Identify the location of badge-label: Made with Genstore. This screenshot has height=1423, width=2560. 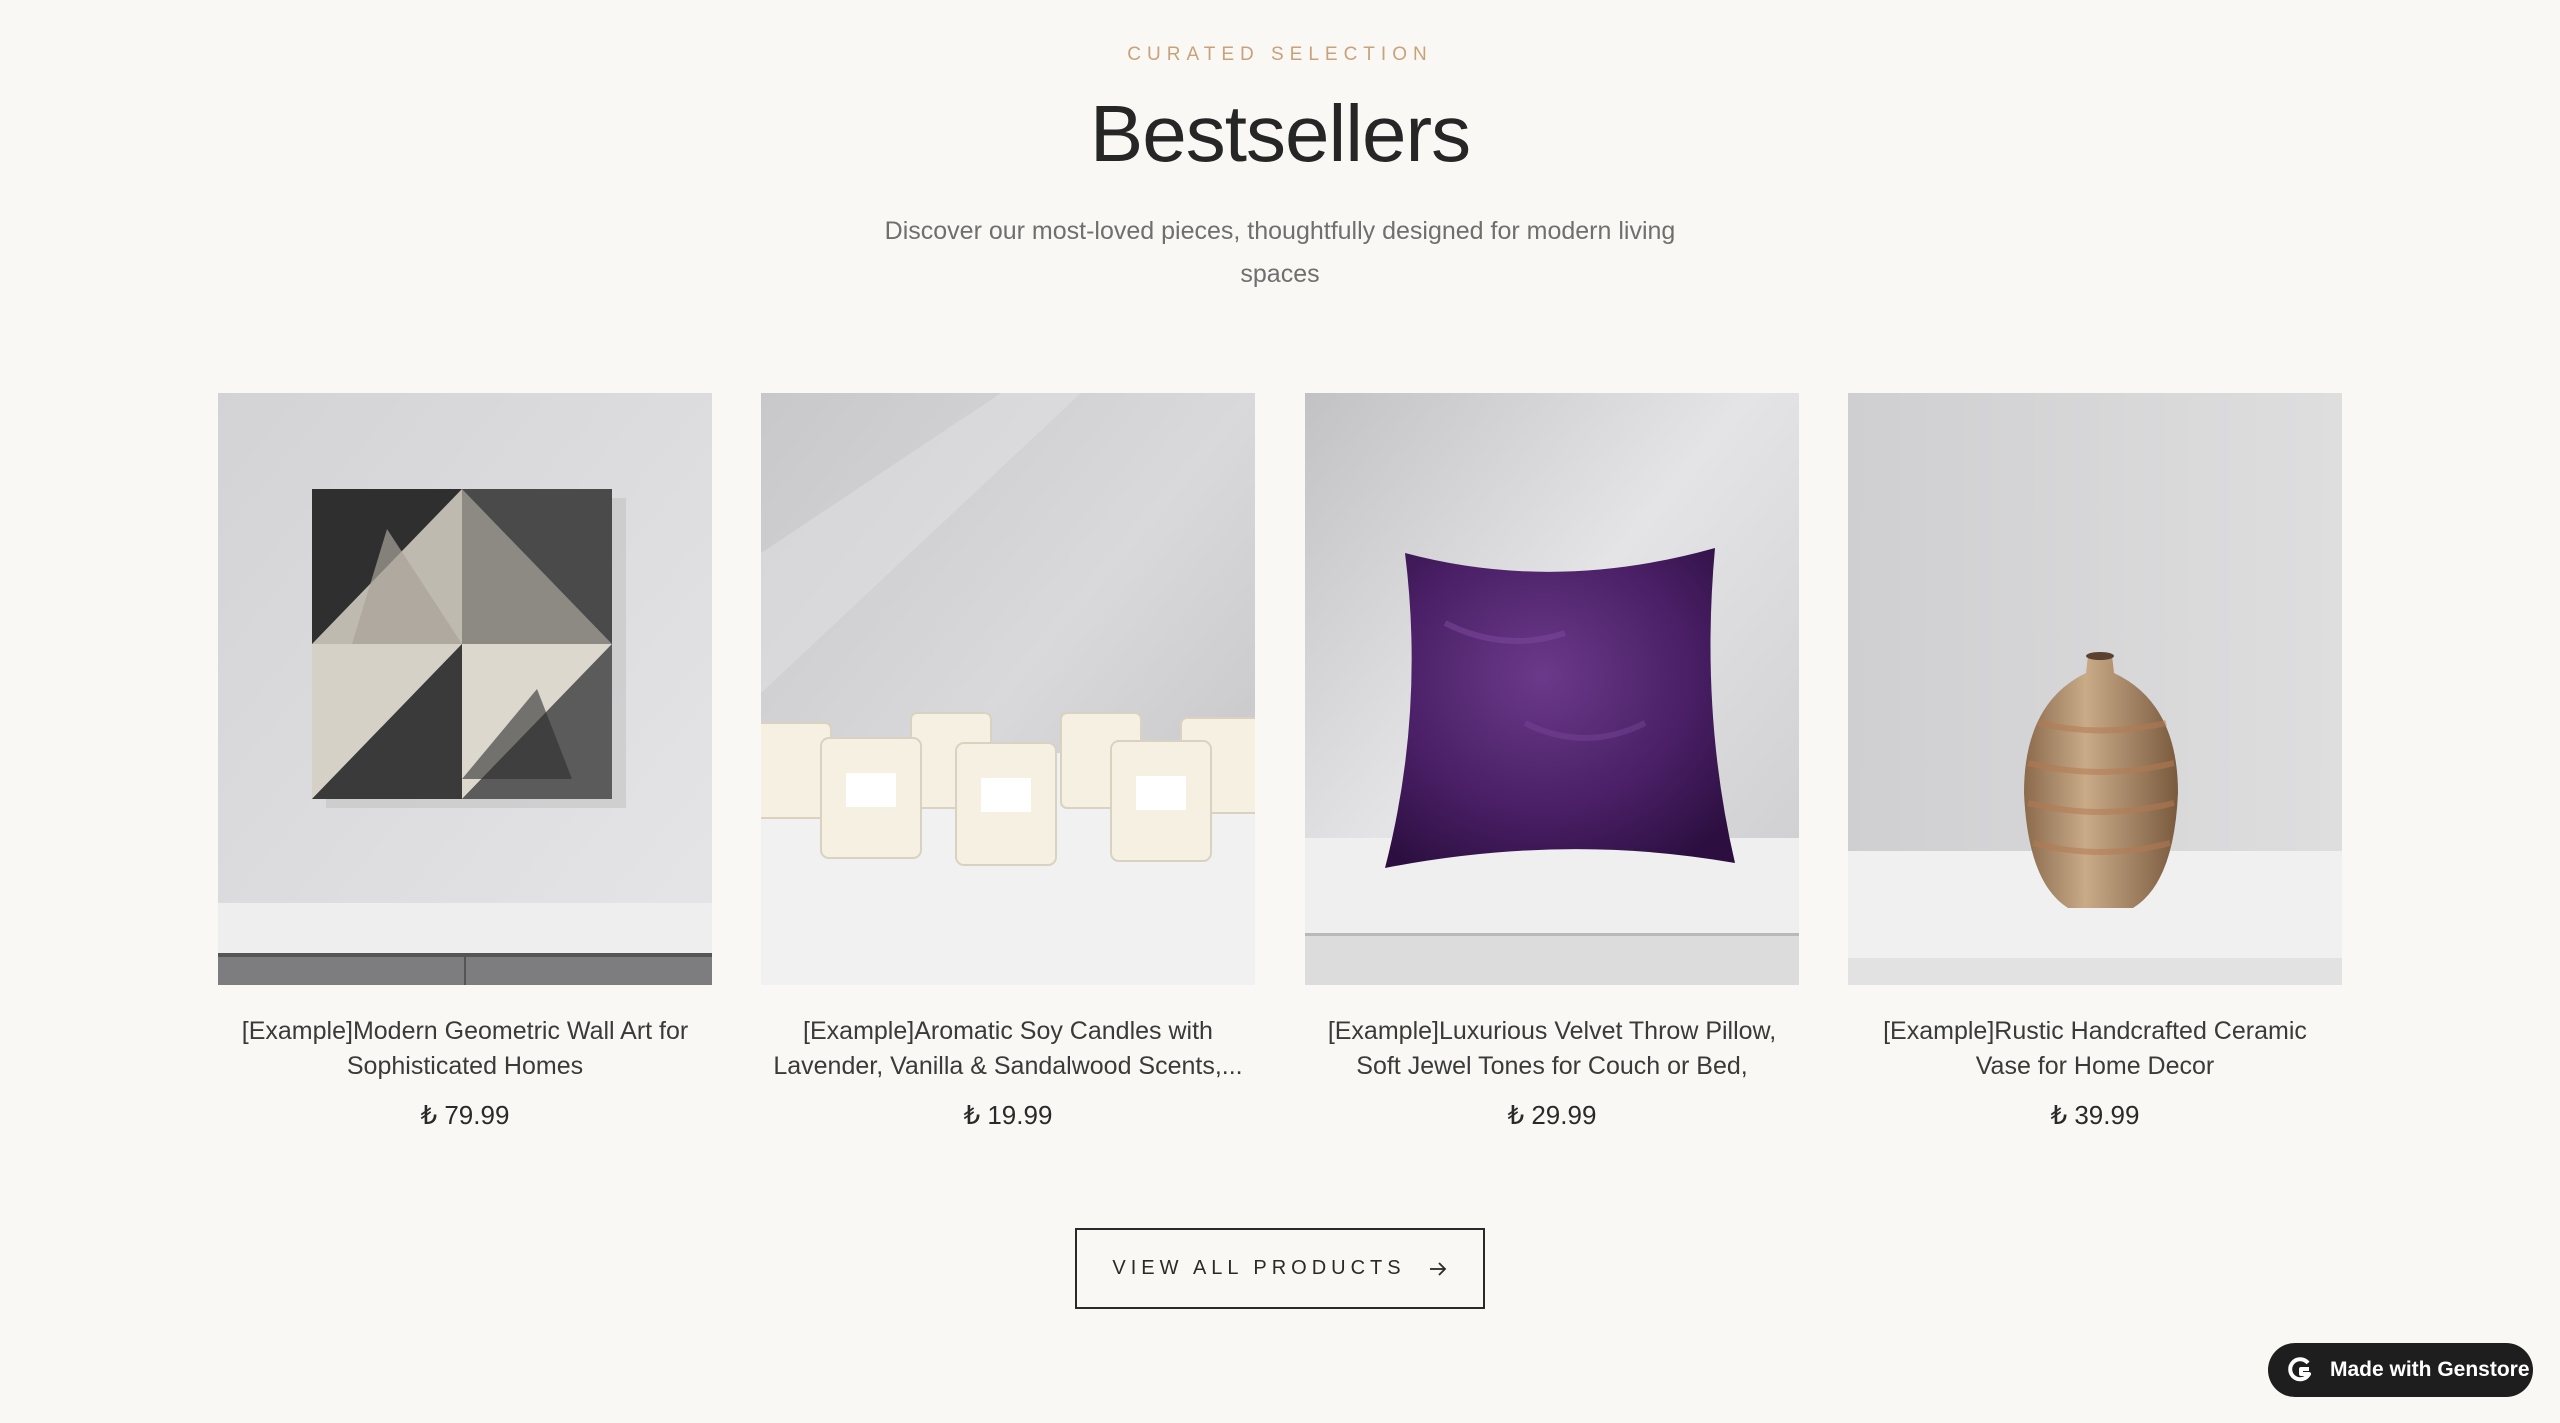
(2430, 1369).